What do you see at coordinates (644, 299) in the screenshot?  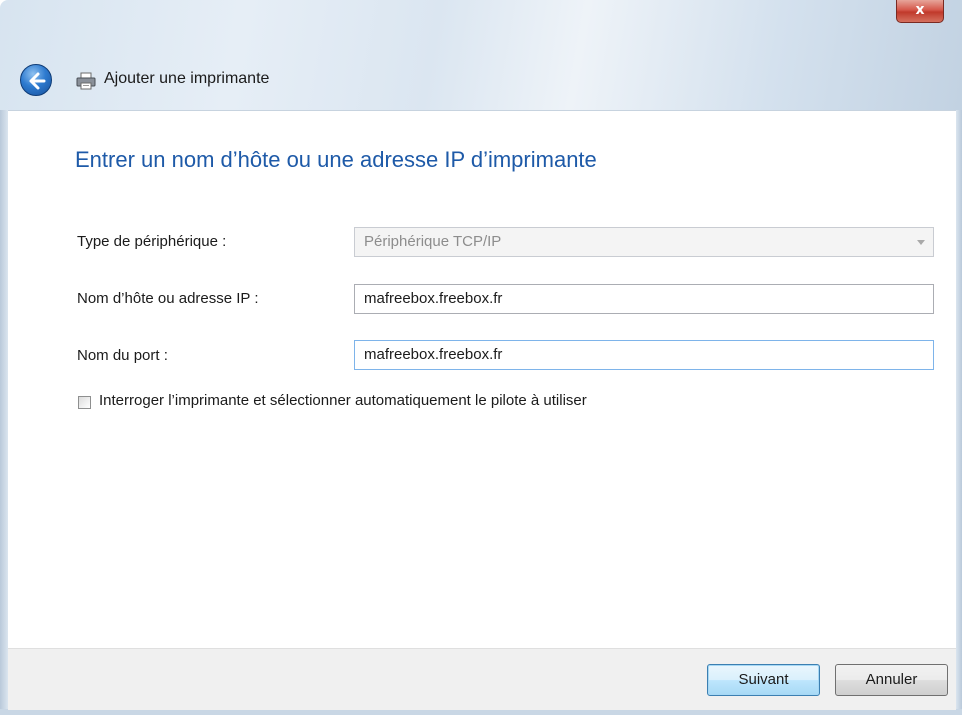 I see `host-input: mafreebox.freebox.fr` at bounding box center [644, 299].